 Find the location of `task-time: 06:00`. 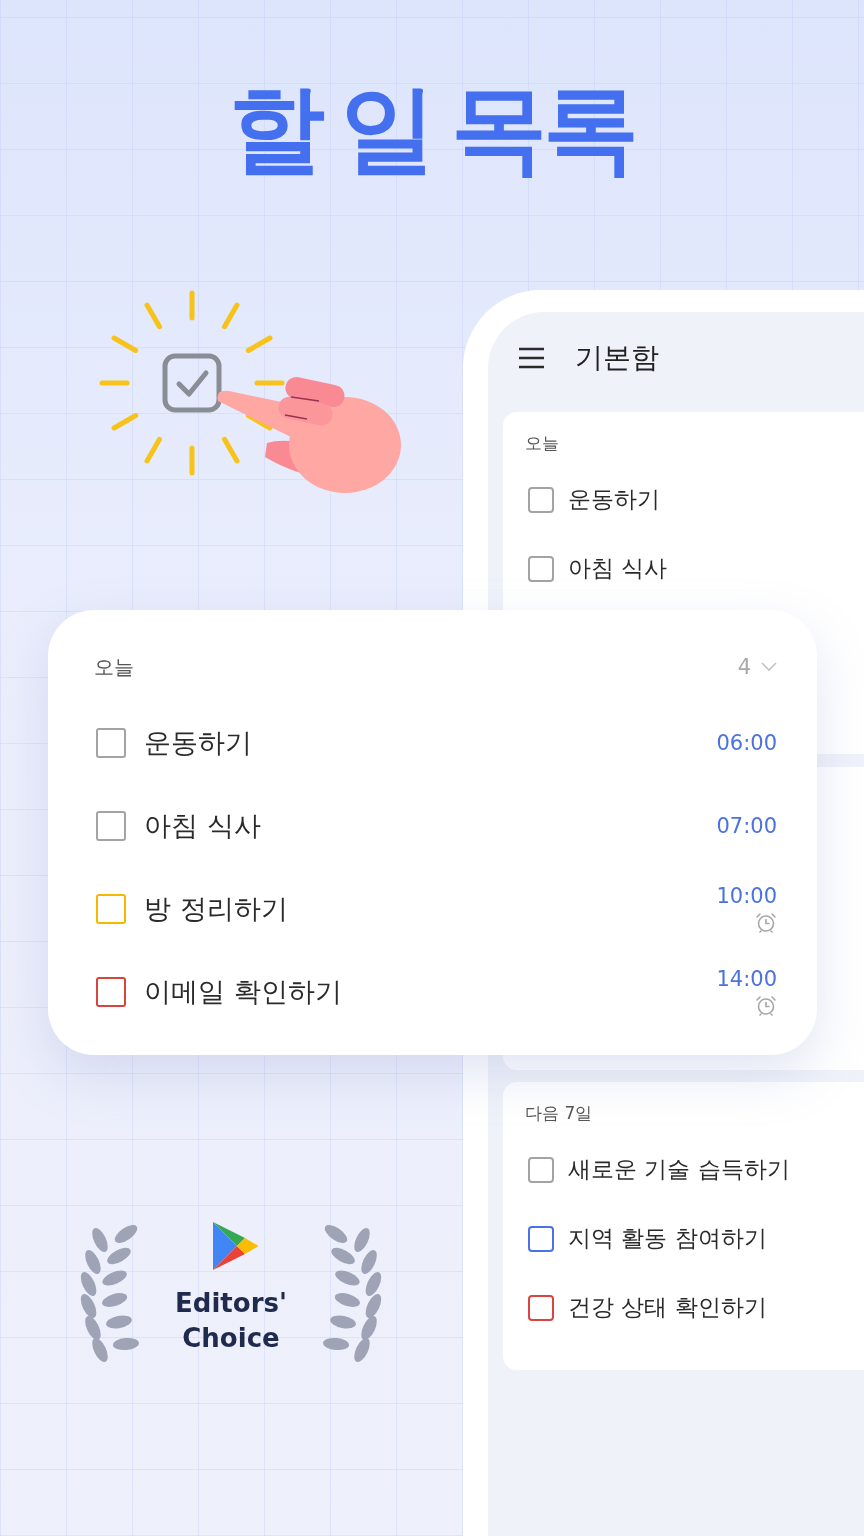

task-time: 06:00 is located at coordinates (746, 742).